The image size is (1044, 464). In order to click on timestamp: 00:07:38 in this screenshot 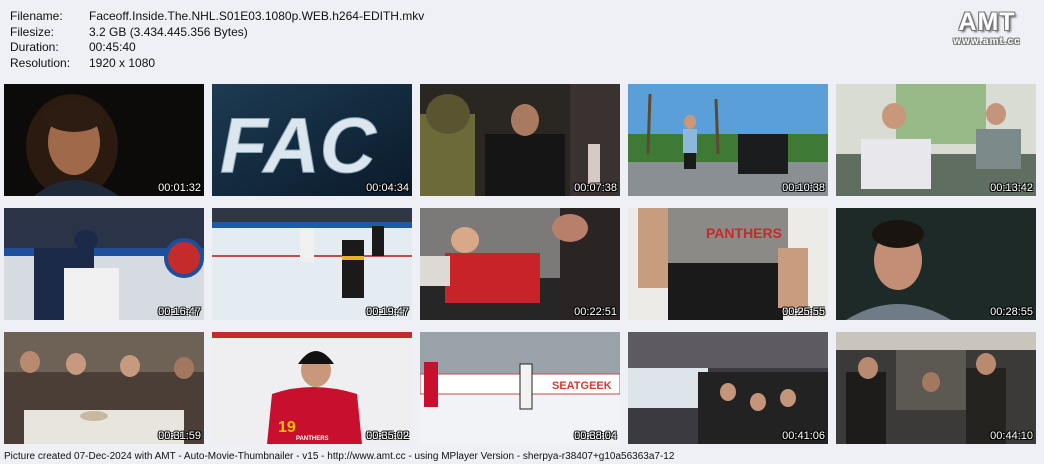, I will do `click(595, 188)`.